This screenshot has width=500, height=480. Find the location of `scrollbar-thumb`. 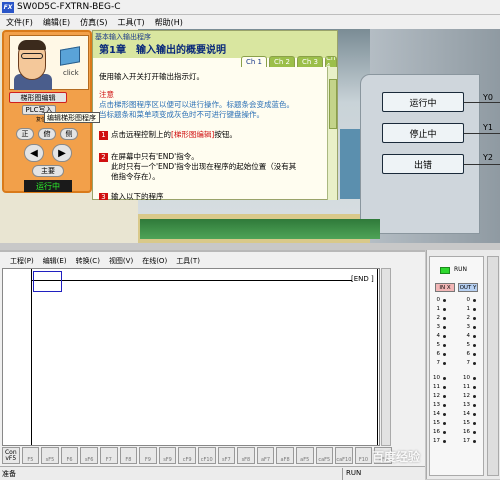

scrollbar-thumb is located at coordinates (333, 104).